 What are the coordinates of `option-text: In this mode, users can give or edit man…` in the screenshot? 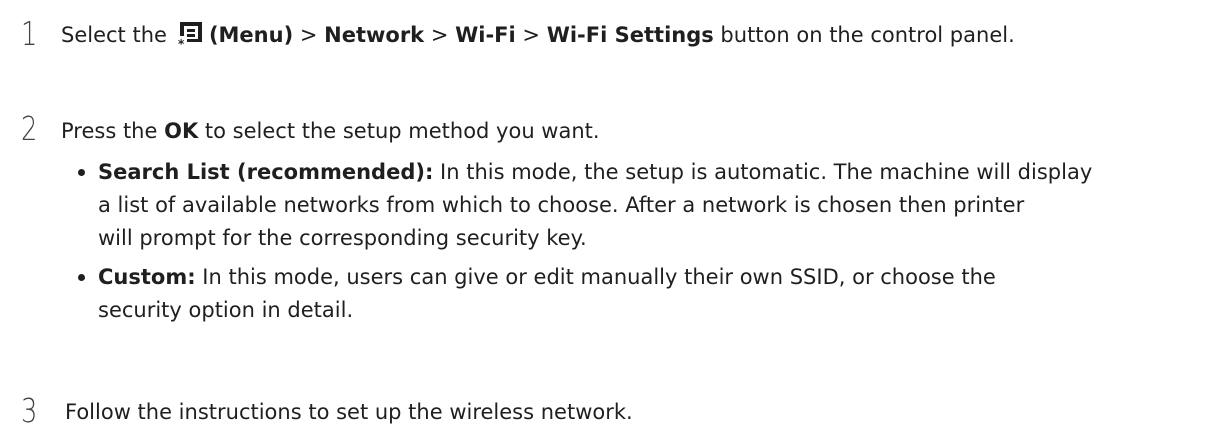 It's located at (595, 277).